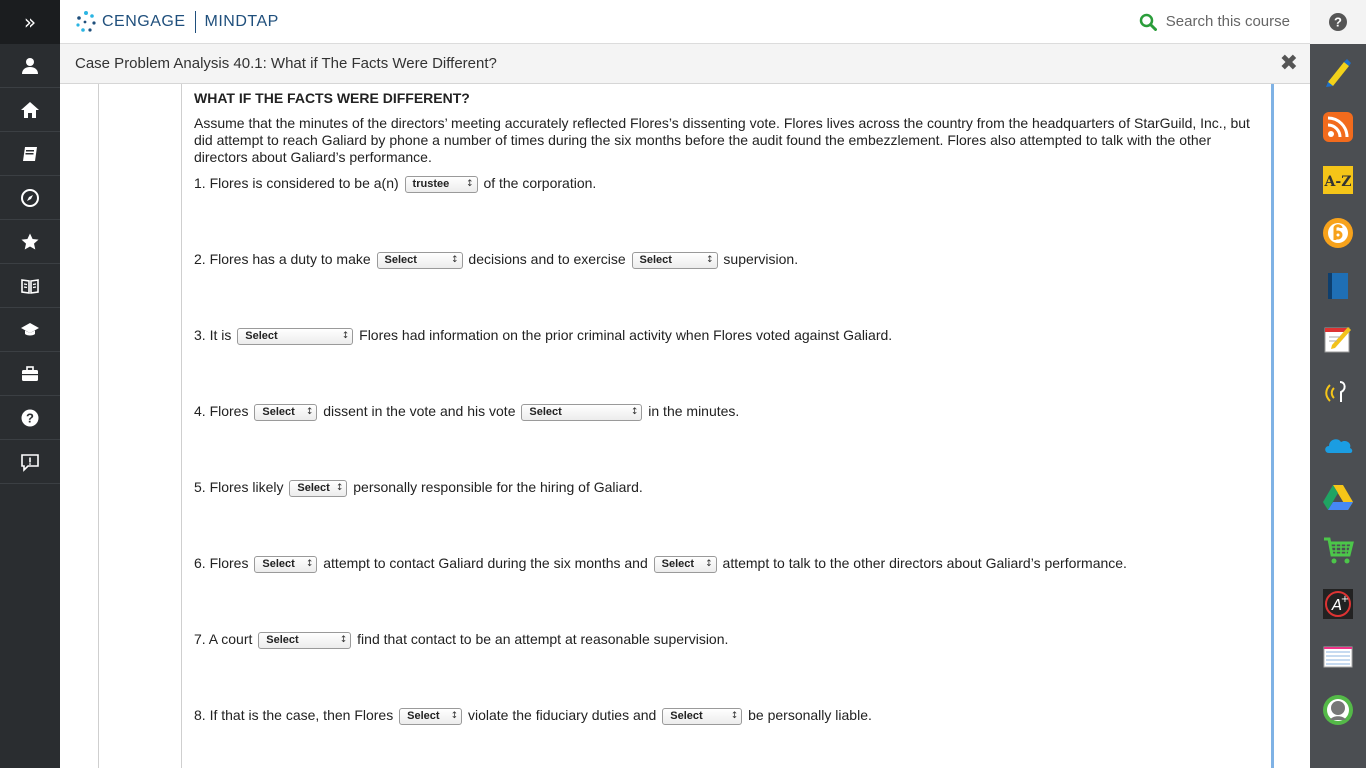  Describe the element at coordinates (1338, 338) in the screenshot. I see `dock-notes` at that location.